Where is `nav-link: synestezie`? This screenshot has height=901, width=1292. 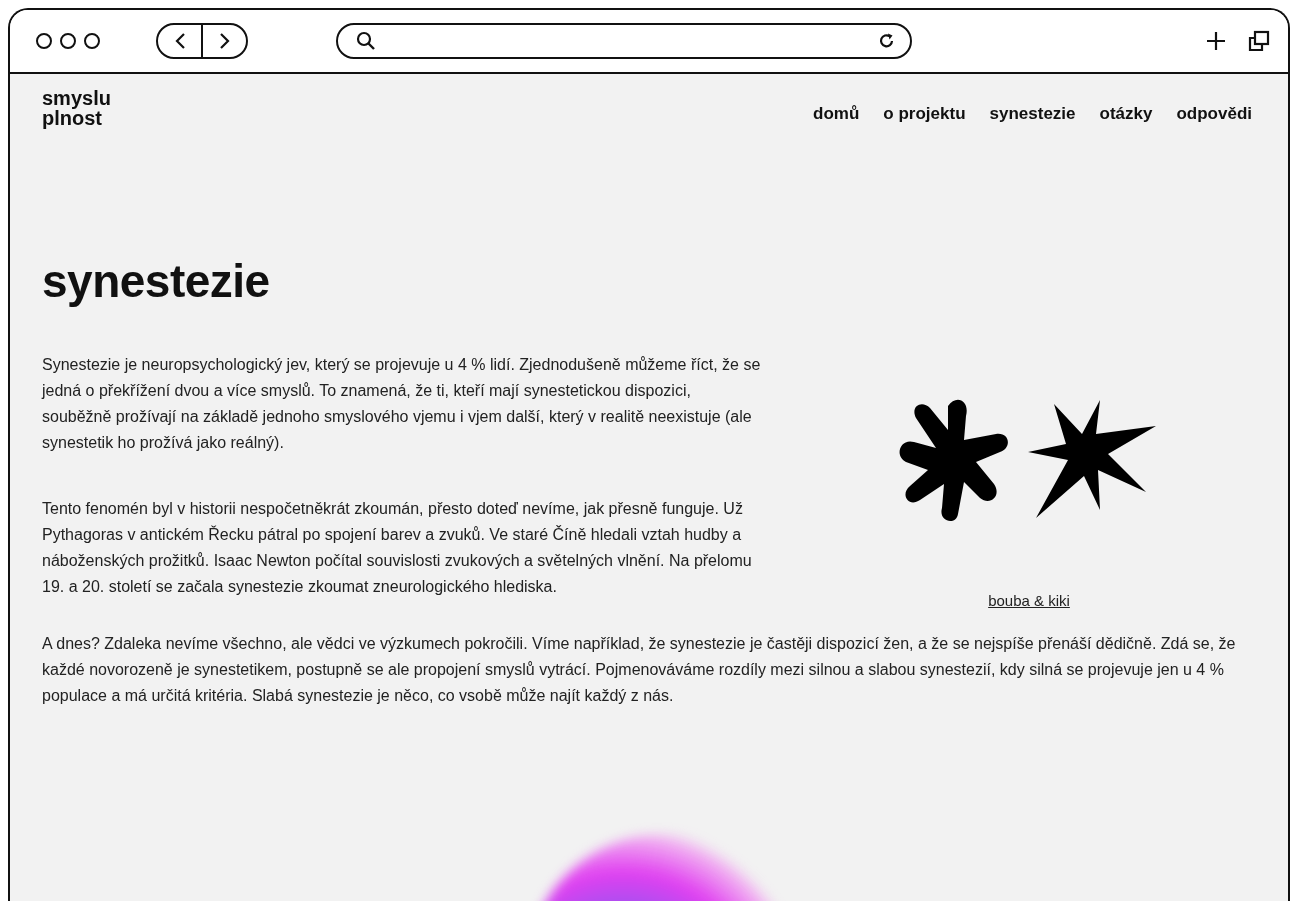
nav-link: synestezie is located at coordinates (1032, 114).